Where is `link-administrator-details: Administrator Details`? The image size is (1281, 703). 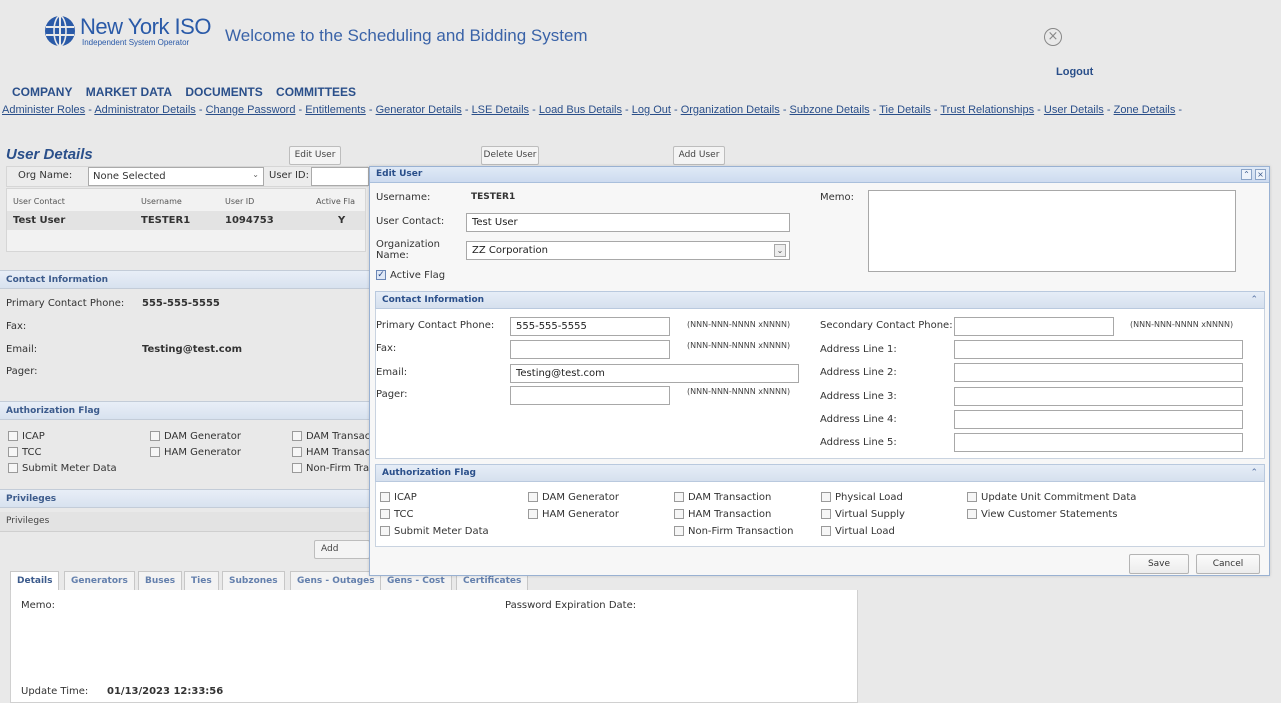
link-administrator-details: Administrator Details is located at coordinates (144, 110).